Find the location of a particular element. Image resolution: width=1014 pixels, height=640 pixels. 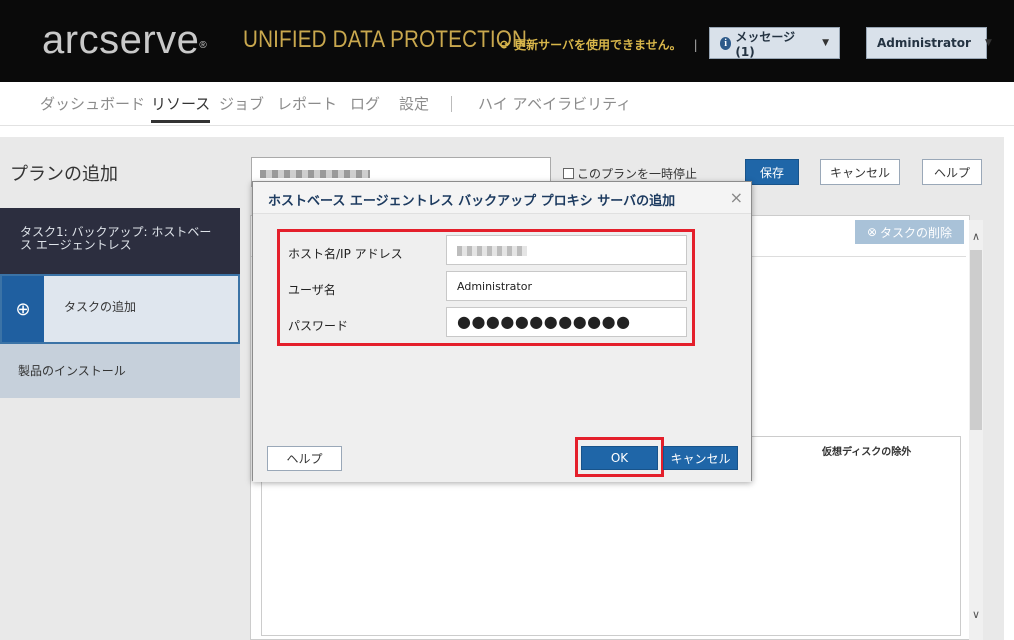

nav-divider is located at coordinates (451, 104).